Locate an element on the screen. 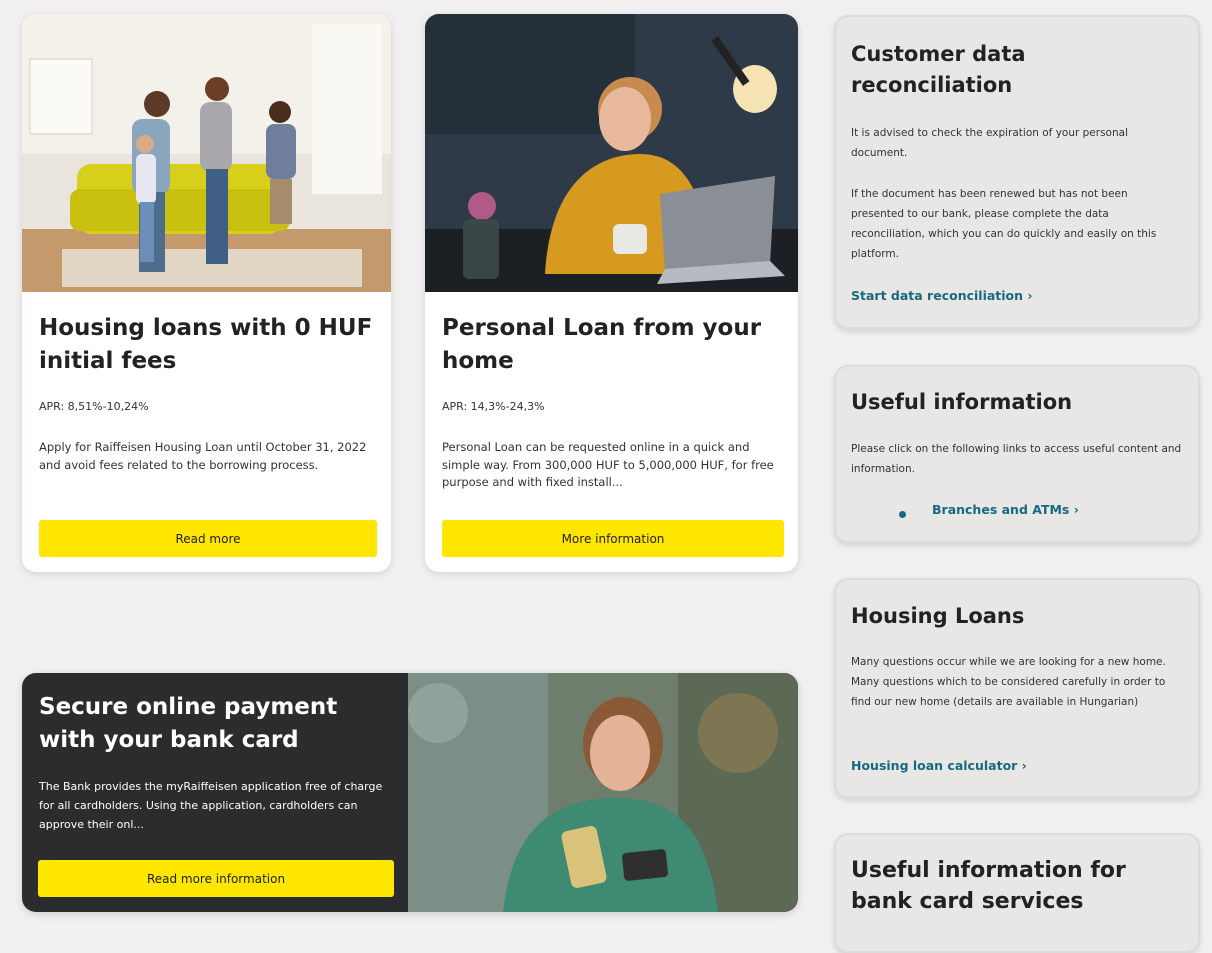 This screenshot has height=953, width=1212. personal-loan-title: Personal Loan from your home is located at coordinates (602, 344).